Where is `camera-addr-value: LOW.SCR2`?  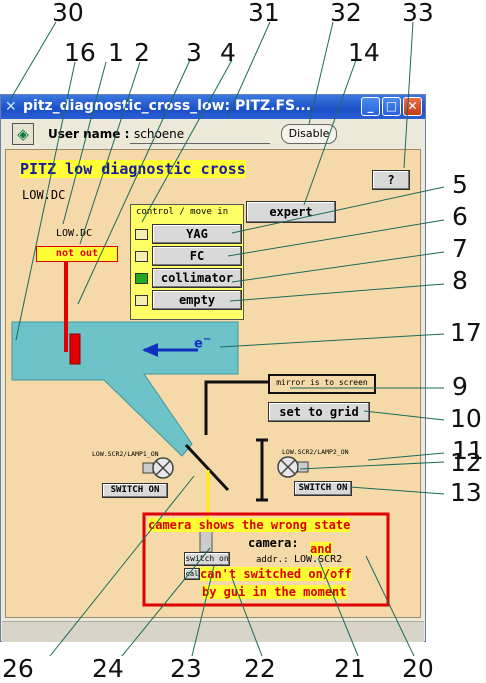
camera-addr-value: LOW.SCR2 is located at coordinates (318, 559).